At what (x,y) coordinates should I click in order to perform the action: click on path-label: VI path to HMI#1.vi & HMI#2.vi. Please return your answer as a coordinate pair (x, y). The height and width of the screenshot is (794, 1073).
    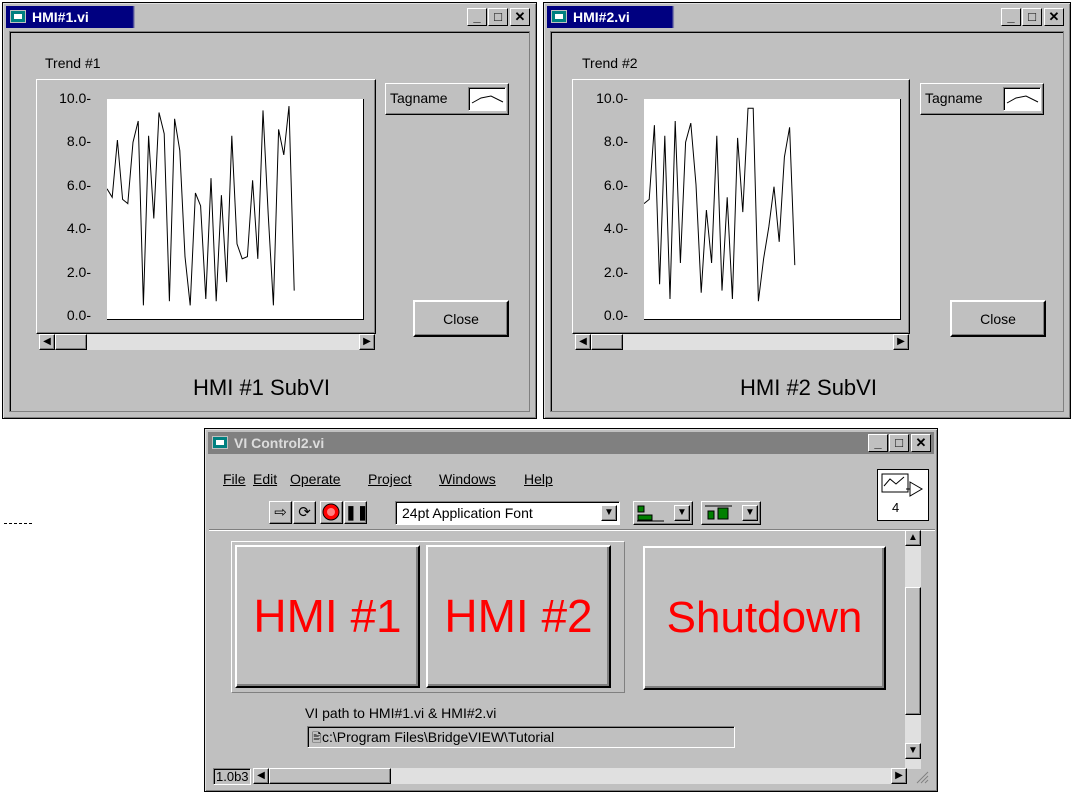
    Looking at the image, I should click on (401, 713).